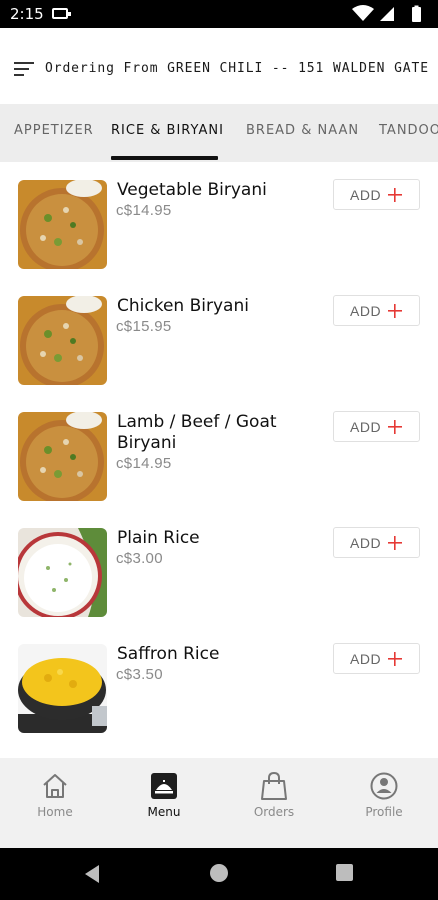  I want to click on profile-icon, so click(384, 786).